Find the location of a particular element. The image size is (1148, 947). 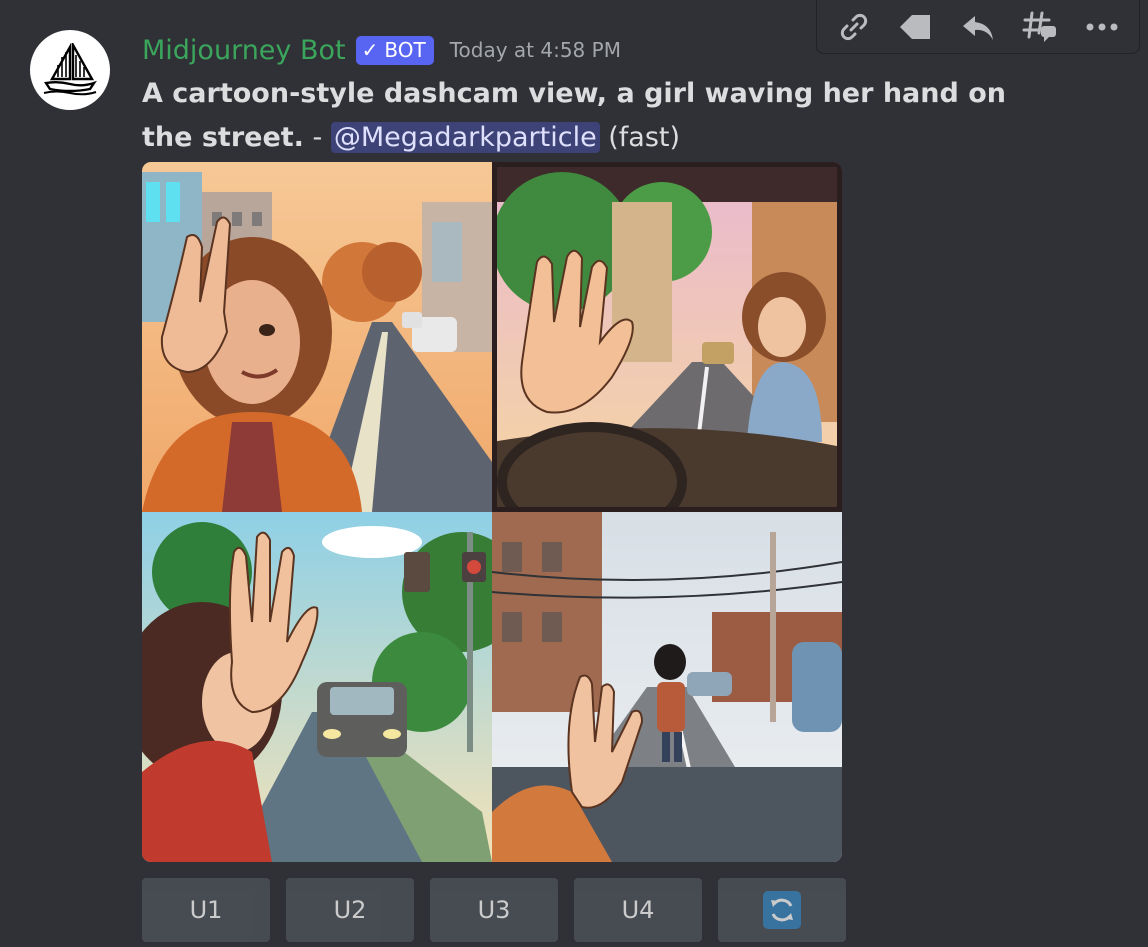

mode-label: (fast) is located at coordinates (640, 137).